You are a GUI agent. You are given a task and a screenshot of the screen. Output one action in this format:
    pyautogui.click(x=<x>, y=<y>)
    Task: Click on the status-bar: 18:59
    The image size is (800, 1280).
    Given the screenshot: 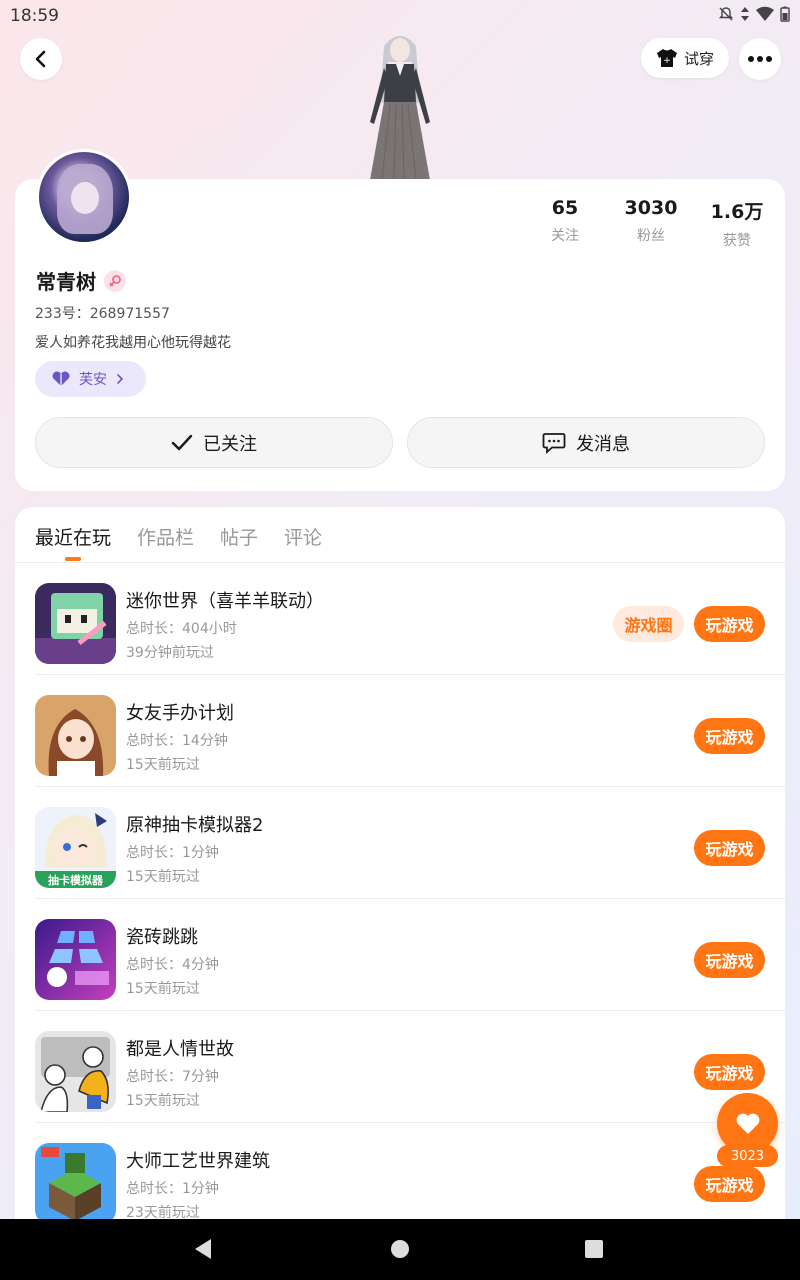 What is the action you would take?
    pyautogui.click(x=400, y=16)
    